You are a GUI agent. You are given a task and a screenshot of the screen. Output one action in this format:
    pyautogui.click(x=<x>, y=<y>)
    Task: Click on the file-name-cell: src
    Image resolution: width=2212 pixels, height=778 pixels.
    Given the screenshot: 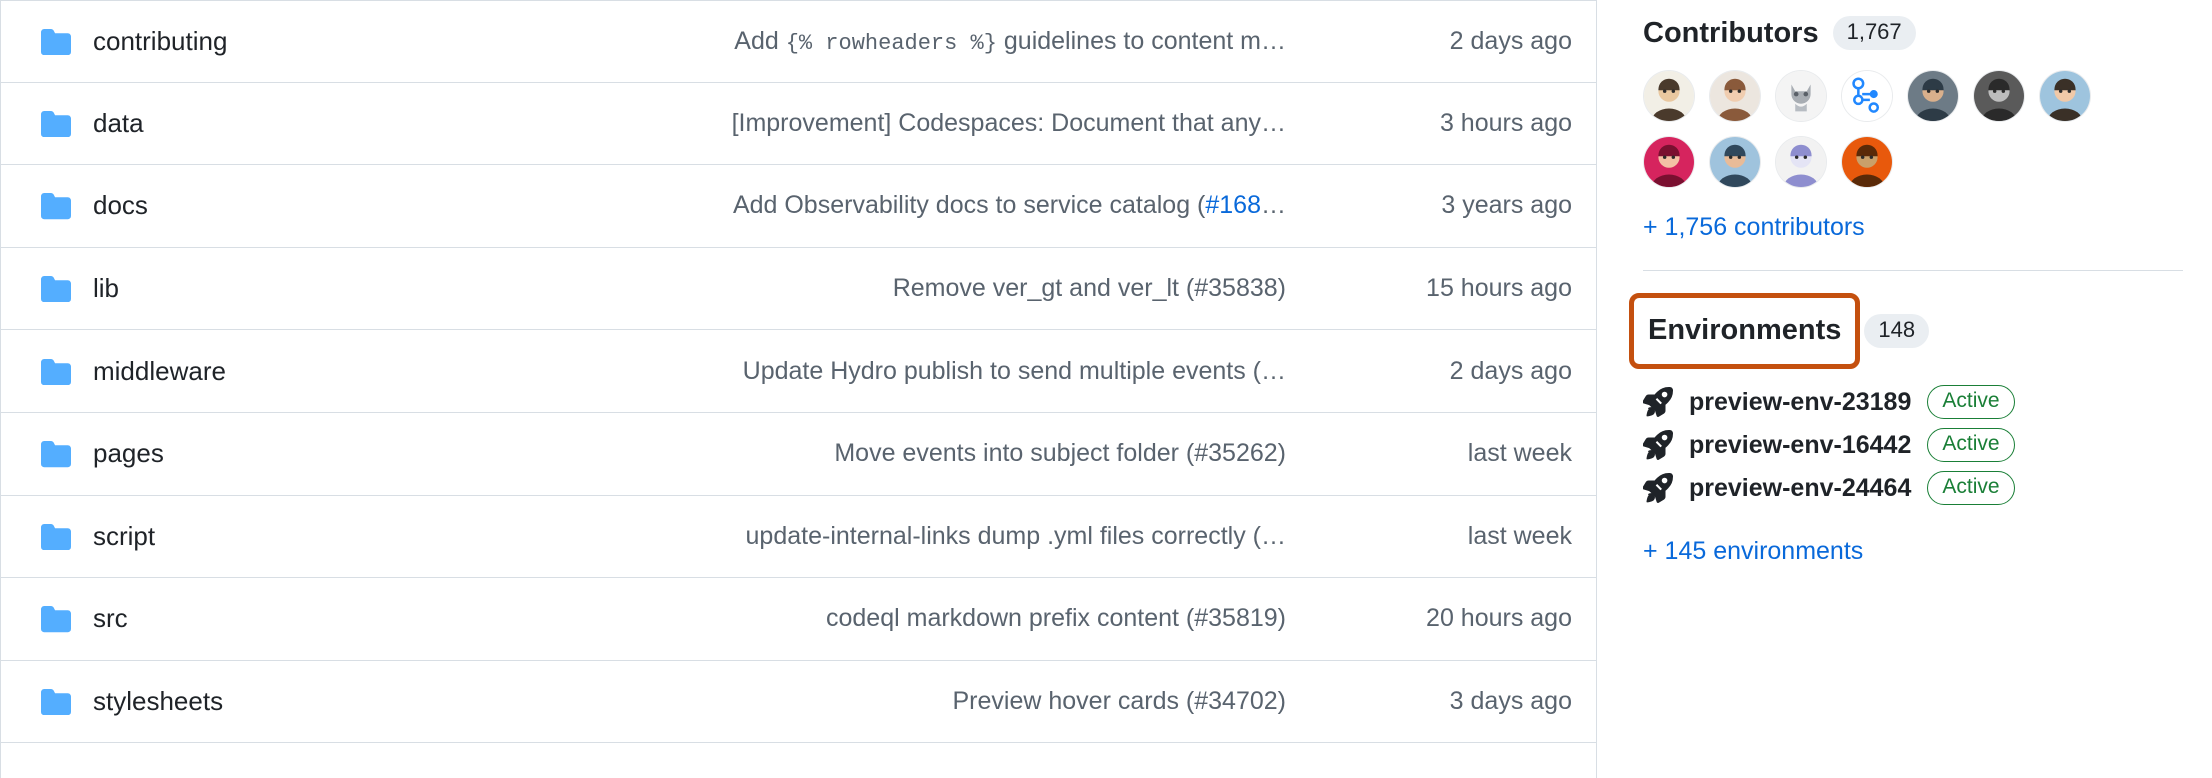 What is the action you would take?
    pyautogui.click(x=231, y=618)
    